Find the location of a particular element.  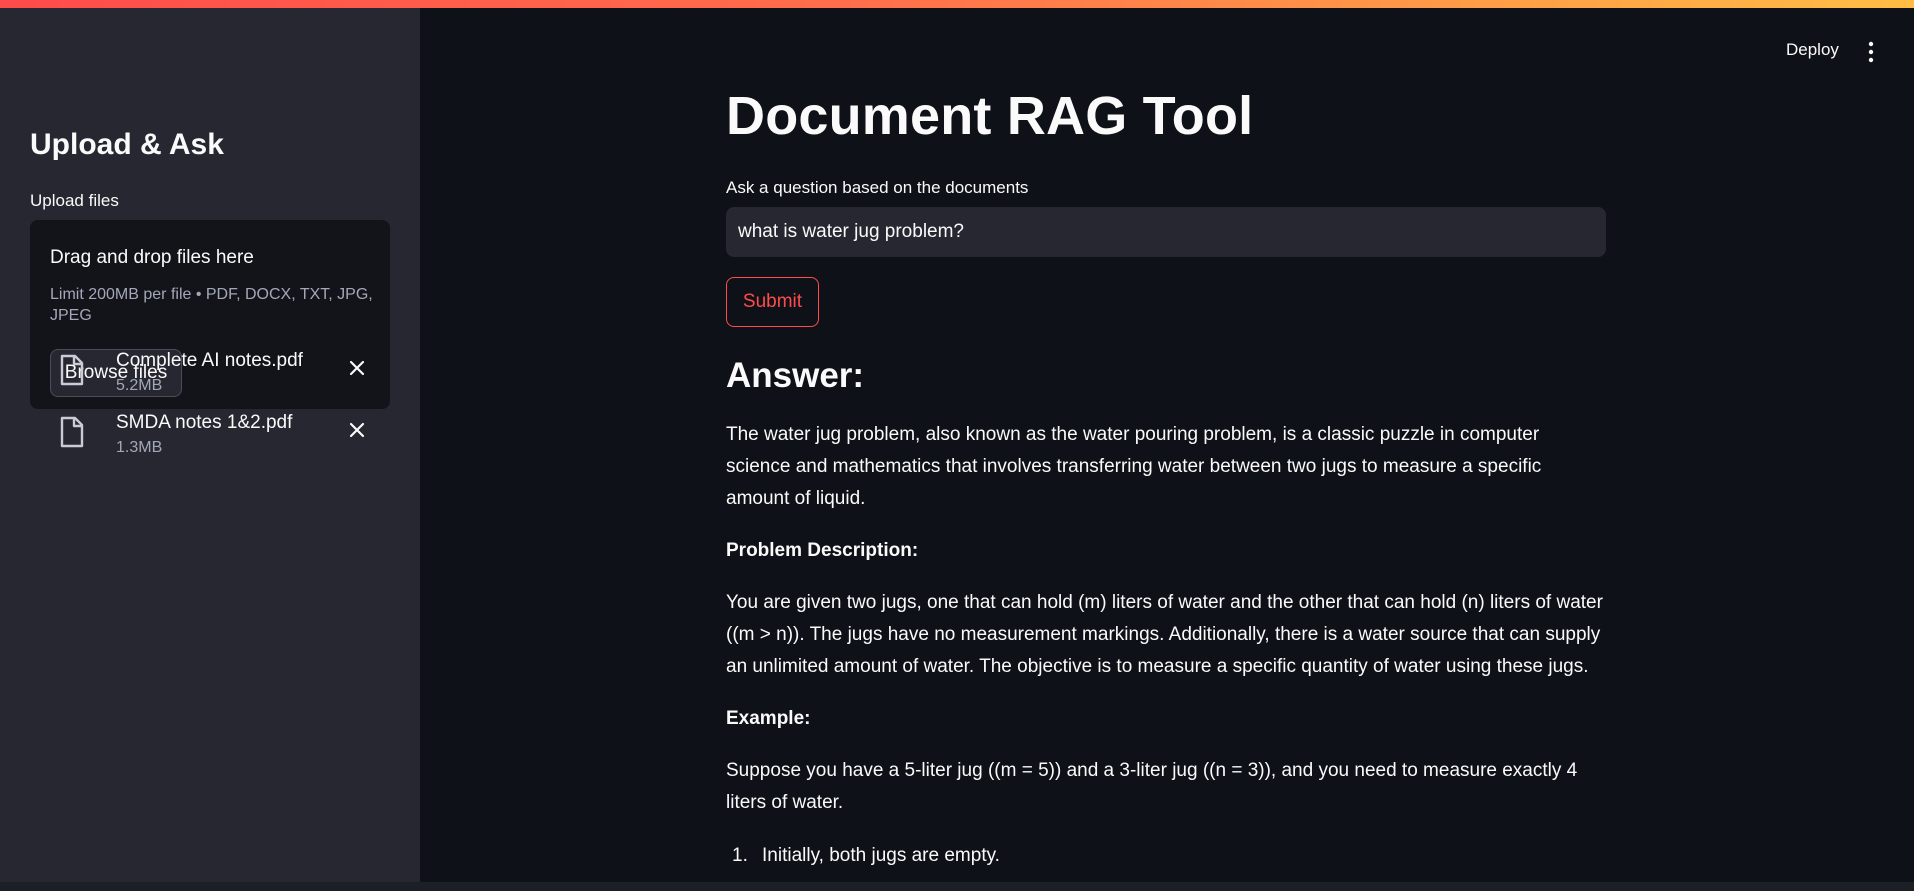

file-name: Complete AI notes.pdf is located at coordinates (209, 360).